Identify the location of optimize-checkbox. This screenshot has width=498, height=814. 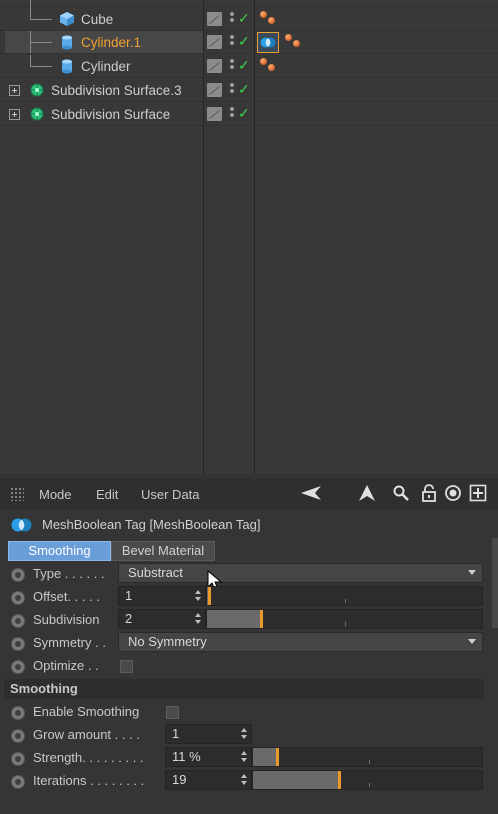
(126, 666).